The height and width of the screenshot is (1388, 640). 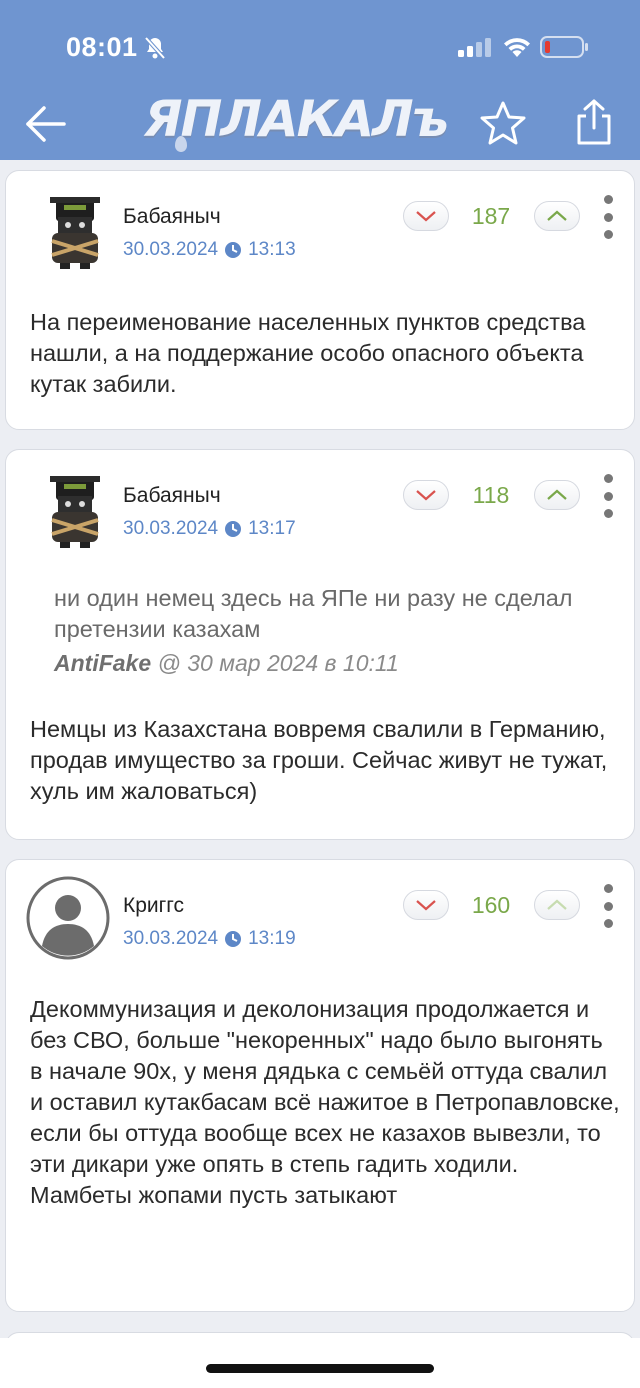 I want to click on comment-score: 160, so click(x=491, y=905).